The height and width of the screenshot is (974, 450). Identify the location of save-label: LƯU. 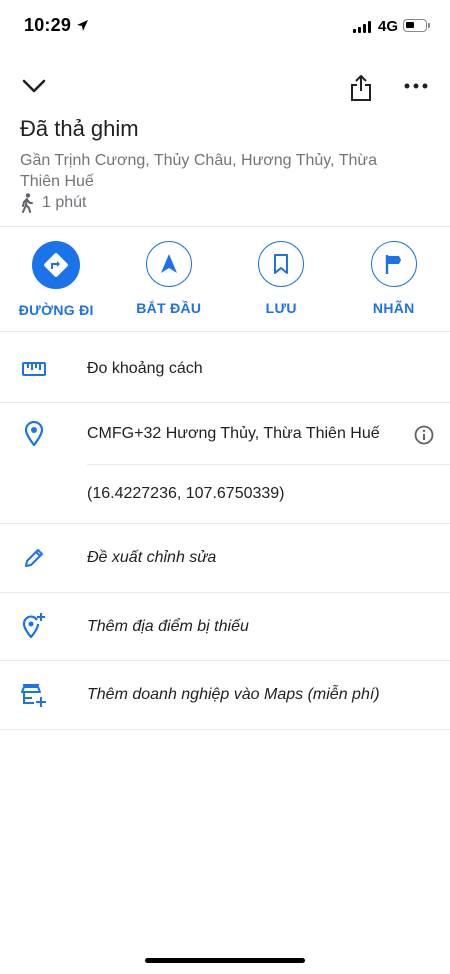
(281, 308).